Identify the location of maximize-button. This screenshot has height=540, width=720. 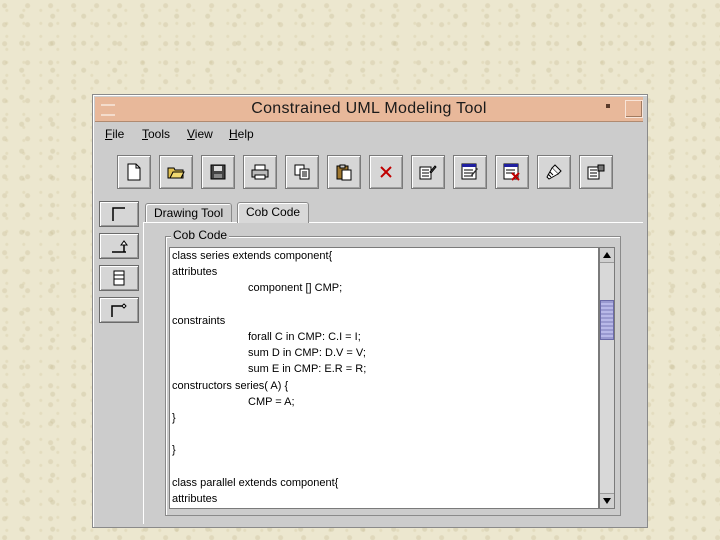
(634, 109).